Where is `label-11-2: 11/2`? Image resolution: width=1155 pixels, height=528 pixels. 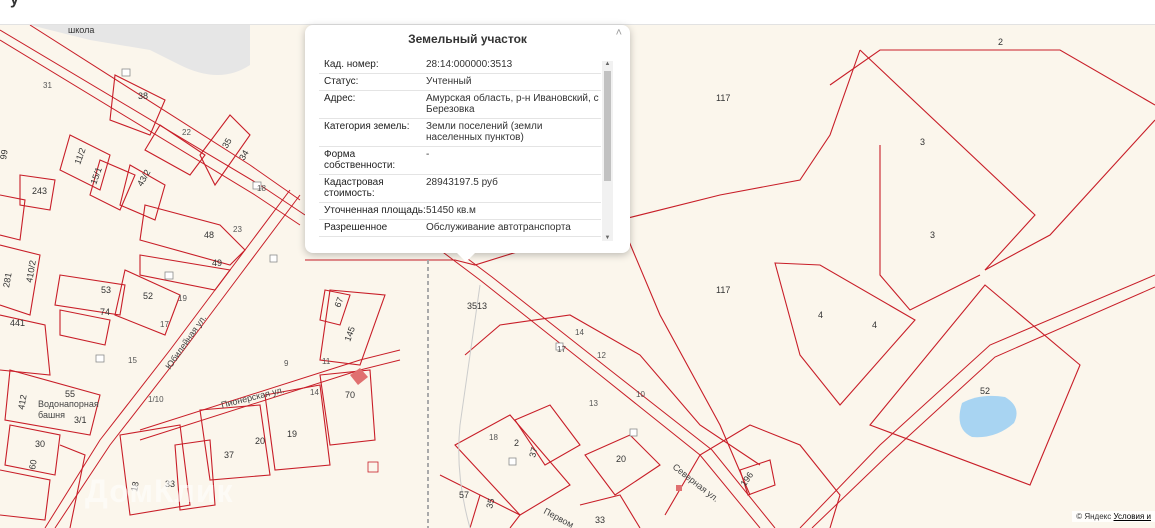
label-11-2: 11/2 is located at coordinates (79, 155).